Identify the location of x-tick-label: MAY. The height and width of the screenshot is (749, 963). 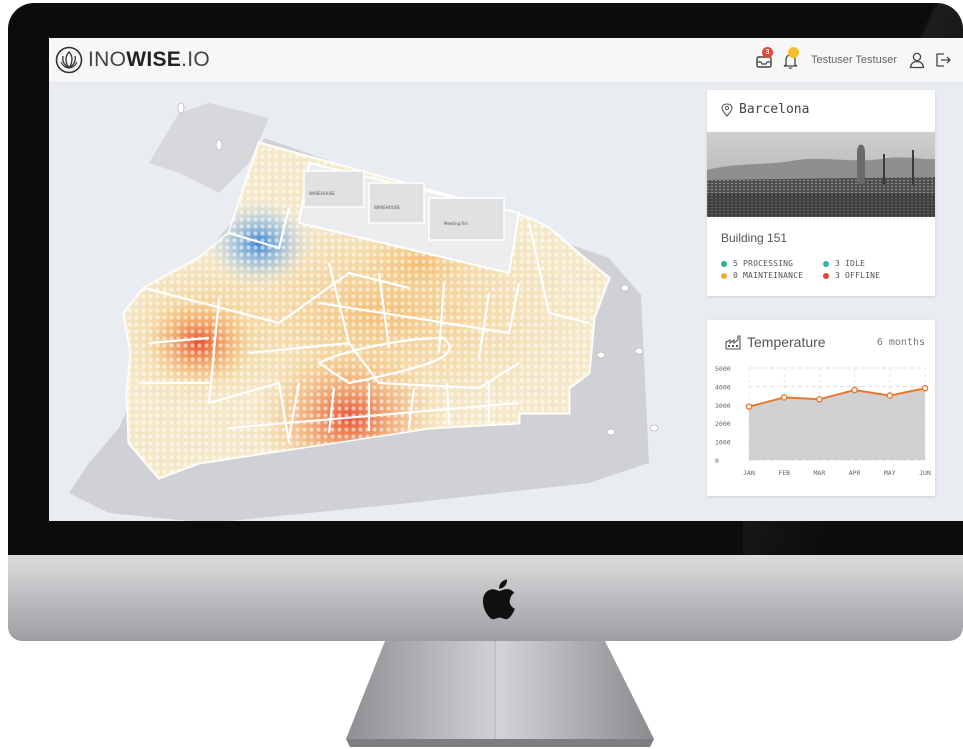
(890, 473).